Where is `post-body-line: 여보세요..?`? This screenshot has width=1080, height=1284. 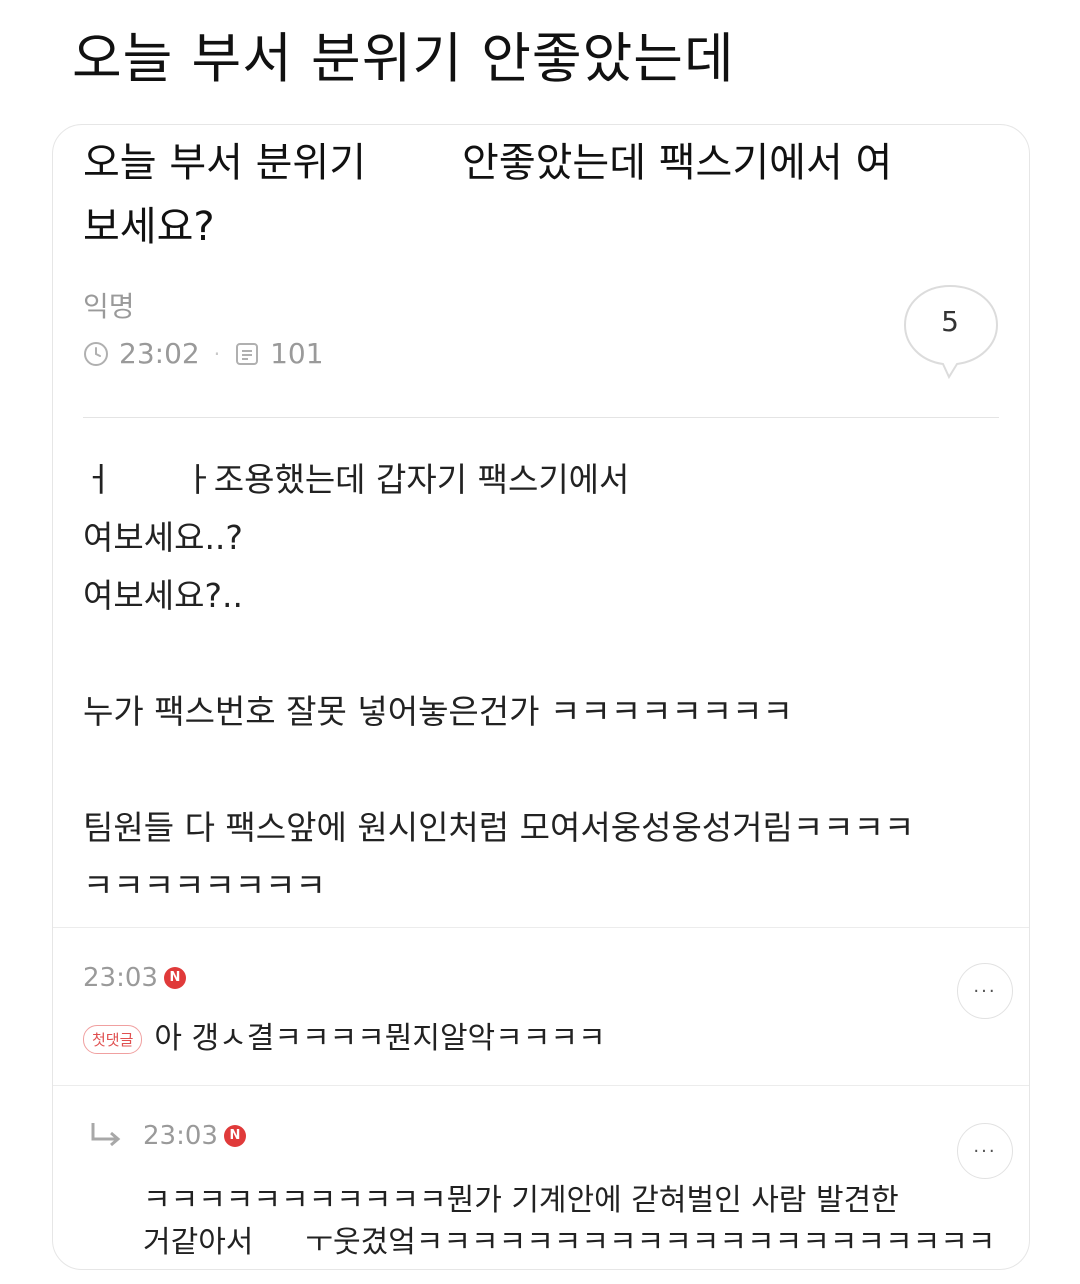
post-body-line: 여보세요..? is located at coordinates (163, 537).